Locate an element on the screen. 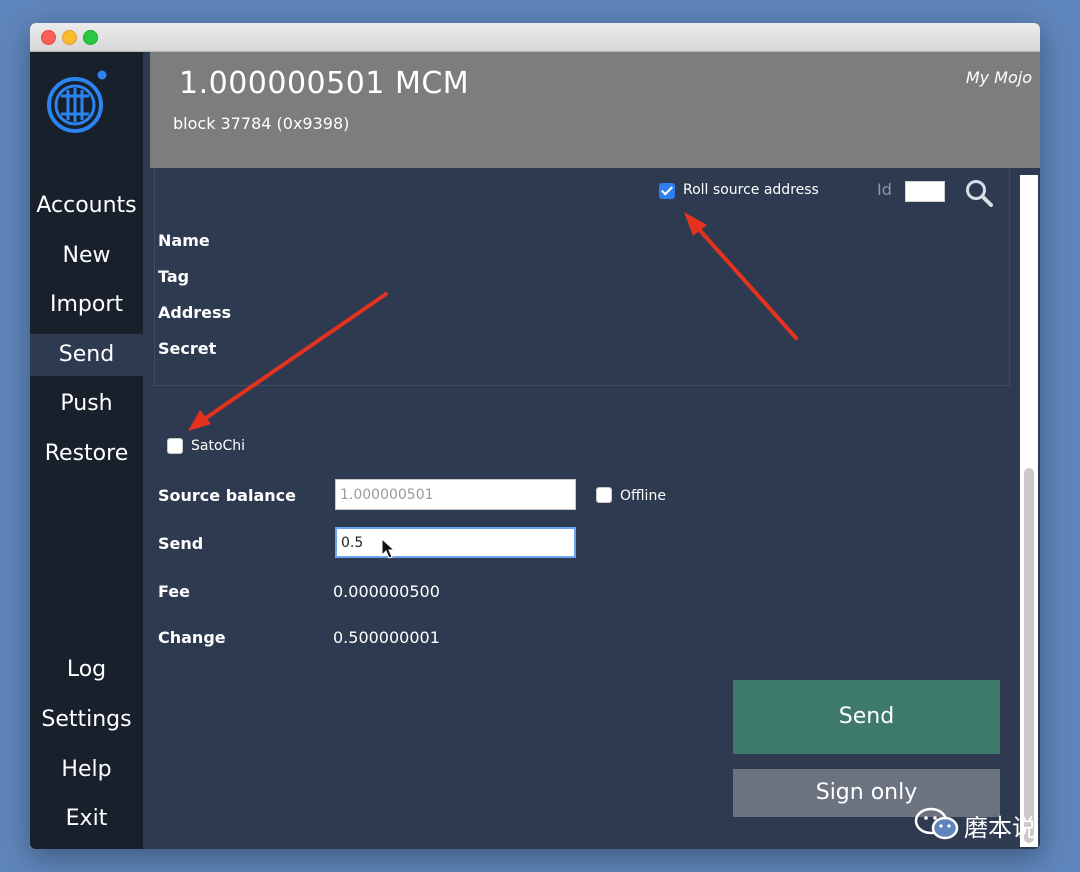 The width and height of the screenshot is (1080, 872). scrollbar-thumb is located at coordinates (1029, 655).